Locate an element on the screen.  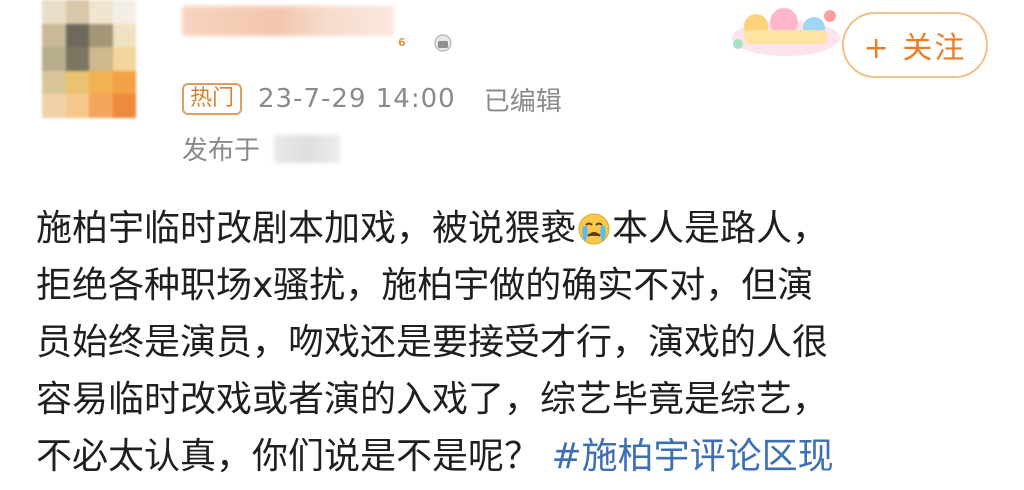
content-line: 员始终是演员，吻戏还是要接受才行，演戏的人很 is located at coordinates (432, 342).